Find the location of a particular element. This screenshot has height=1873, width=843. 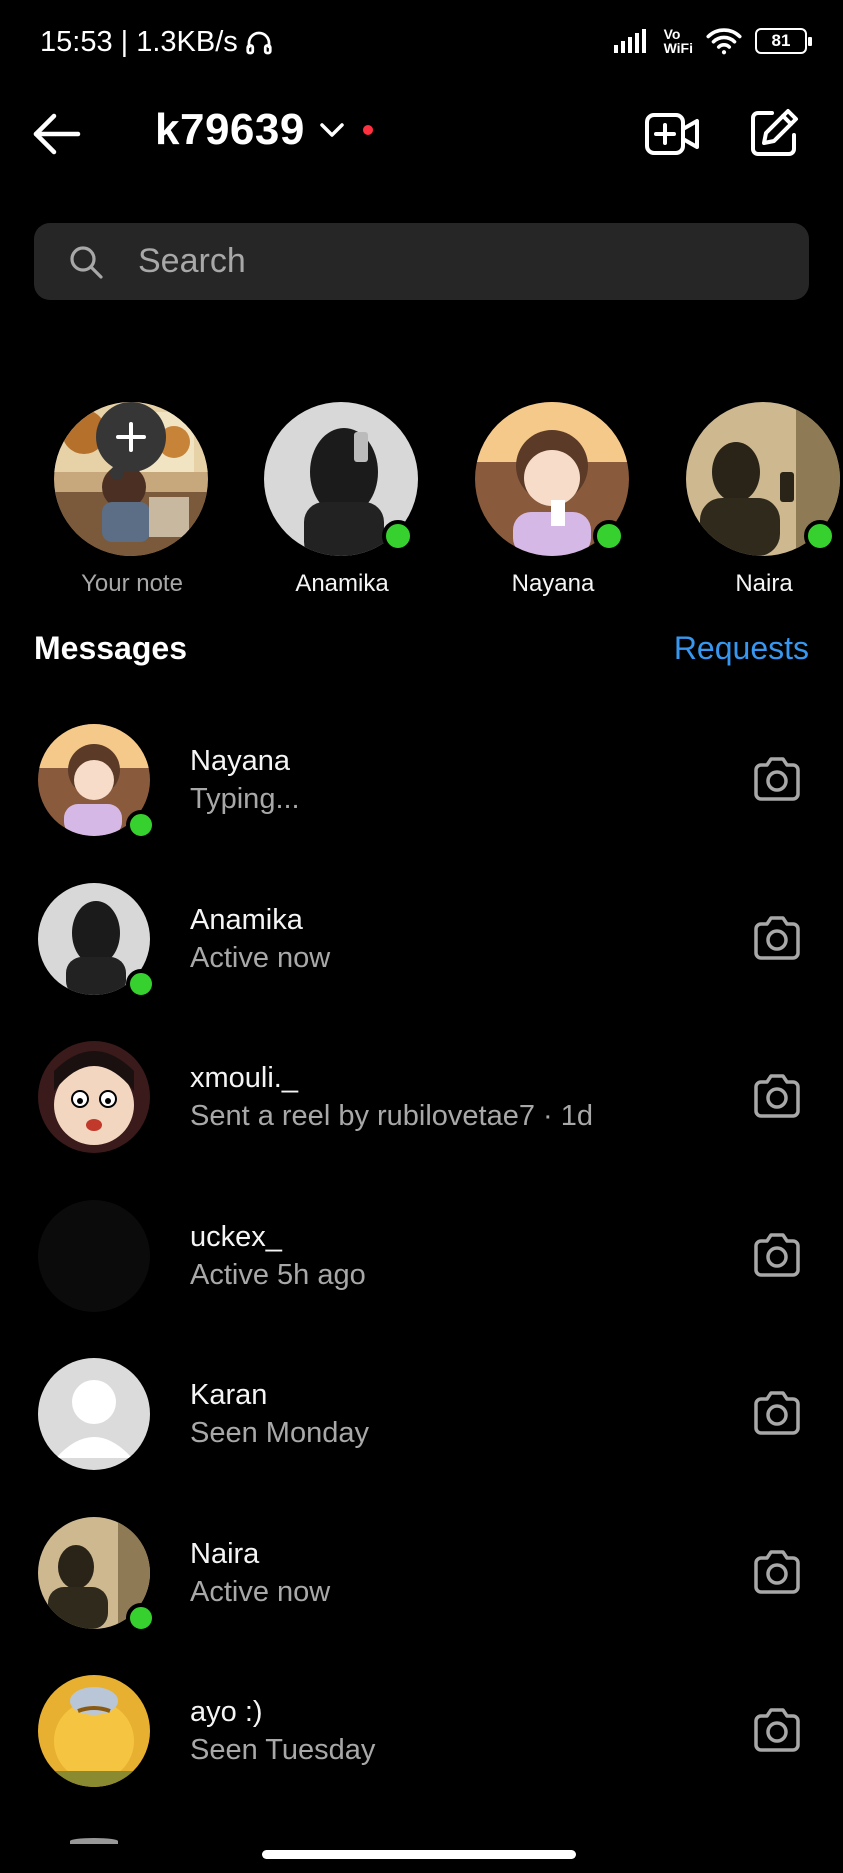

conversation-row: ayo :) Seen Tuesday is located at coordinates (421, 1750).